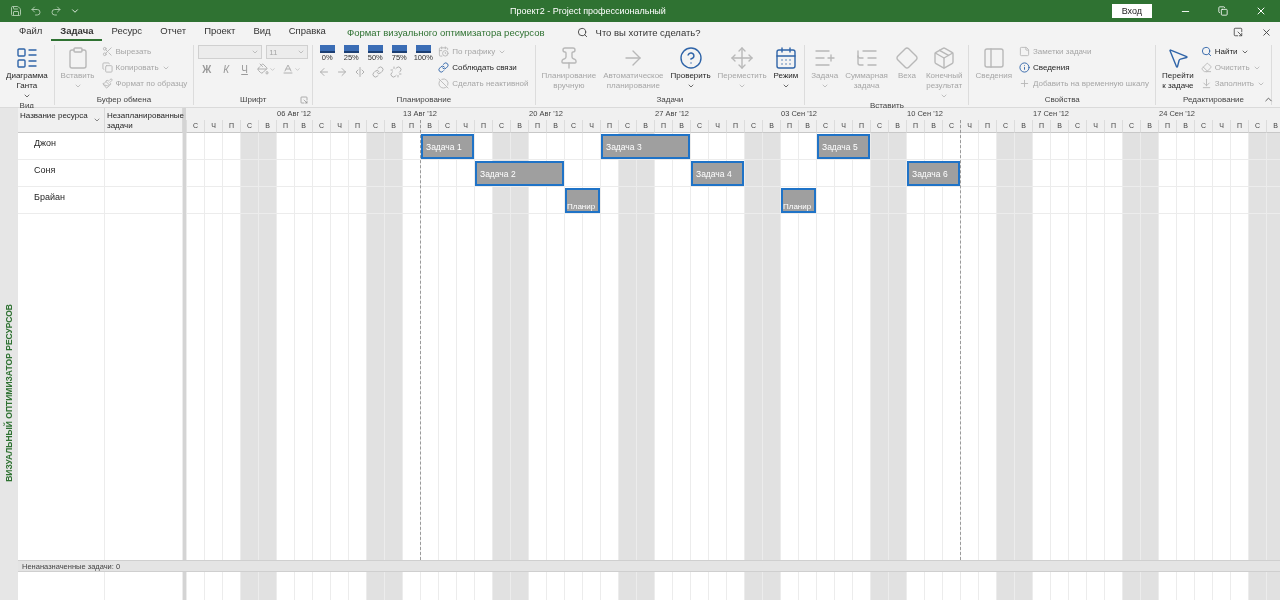 This screenshot has height=600, width=1280. I want to click on calendar-clock-icon, so click(444, 51).